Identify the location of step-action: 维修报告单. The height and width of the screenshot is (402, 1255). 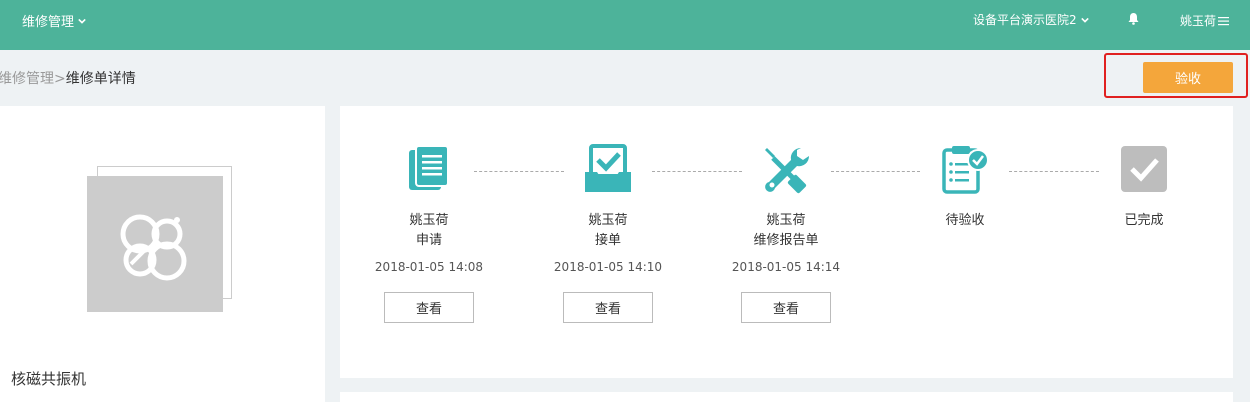
(786, 240).